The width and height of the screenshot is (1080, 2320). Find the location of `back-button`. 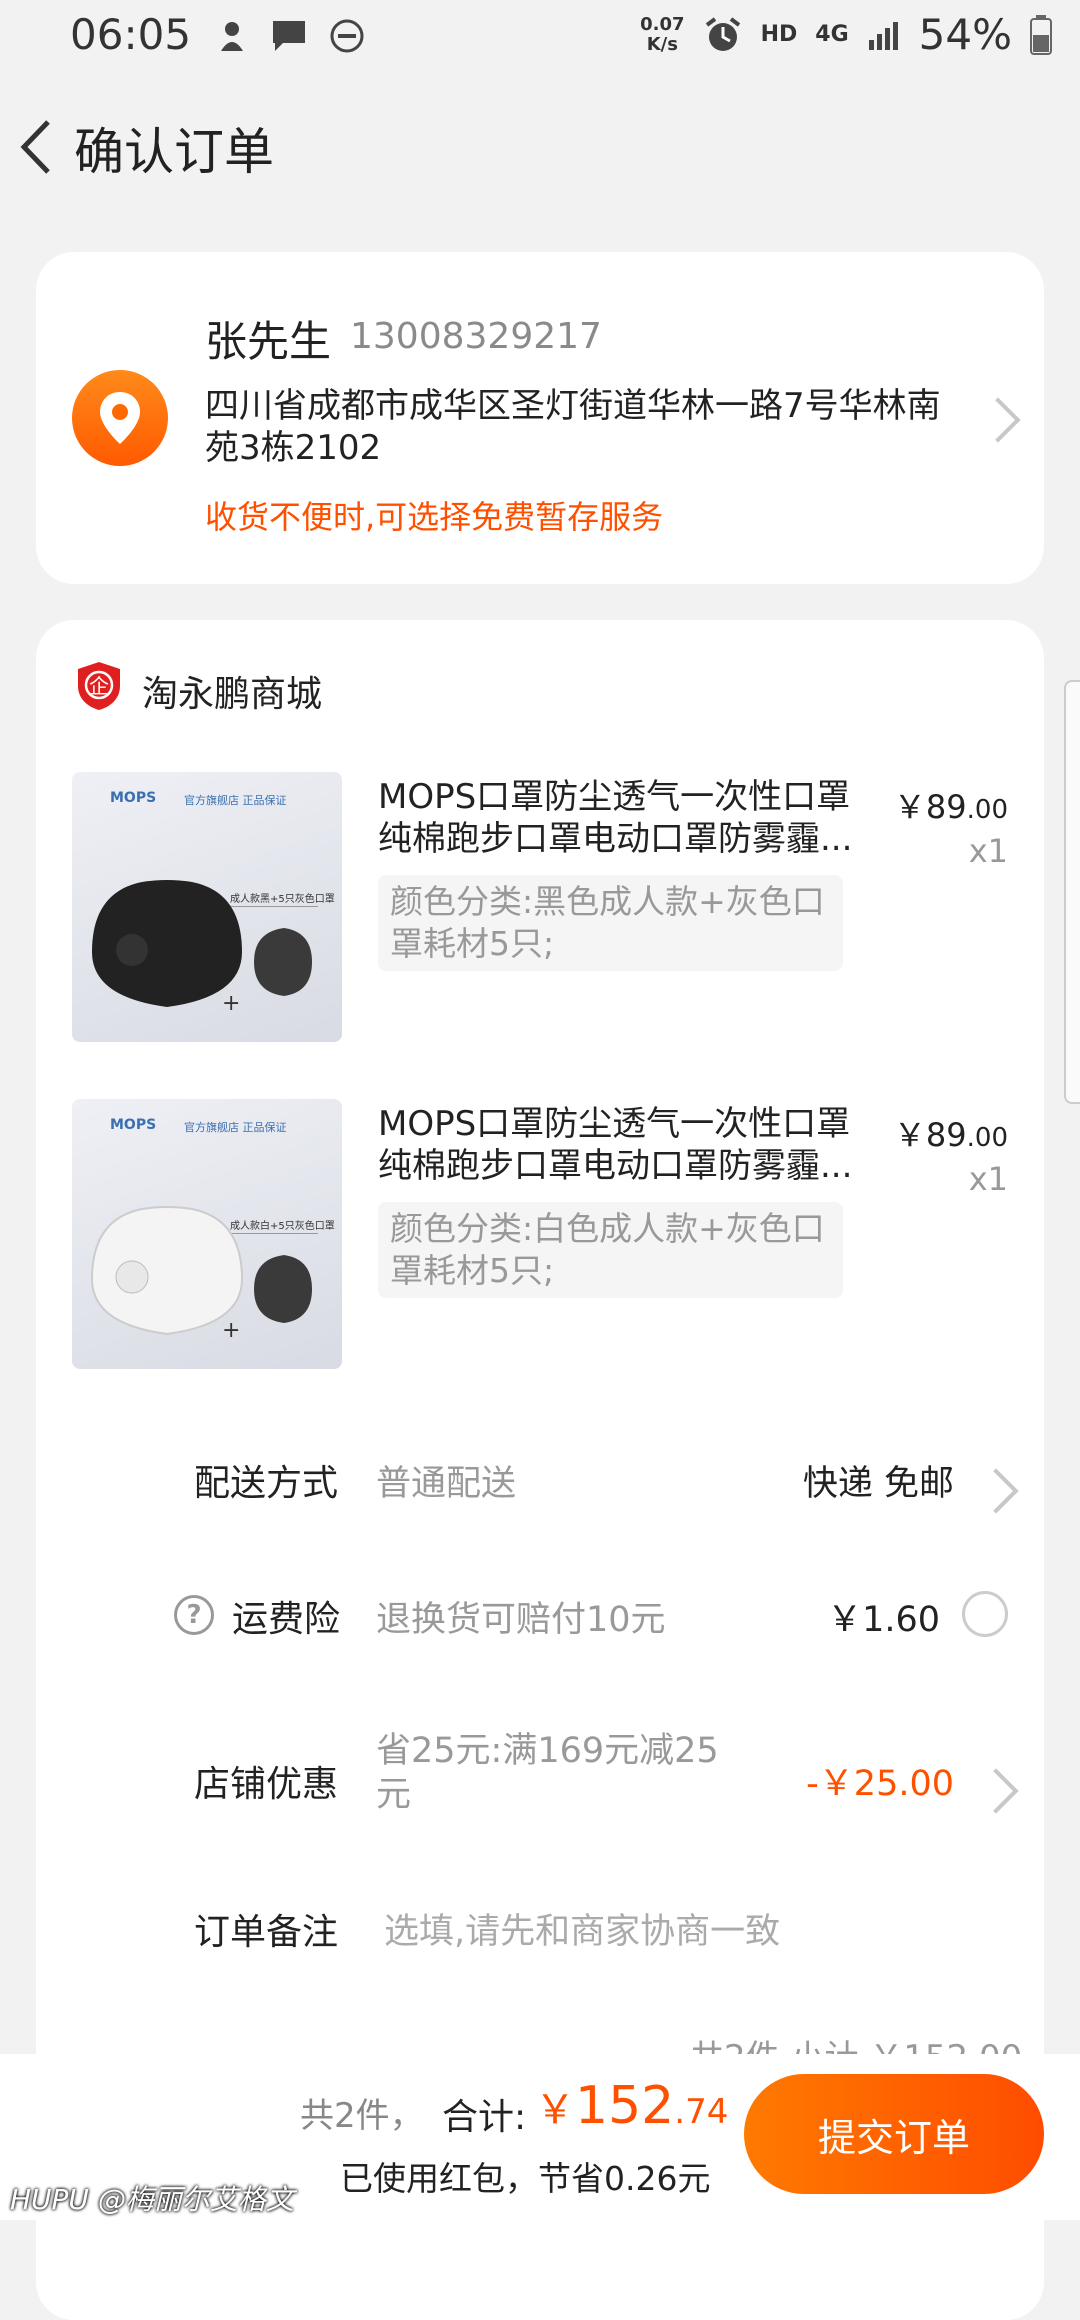

back-button is located at coordinates (37, 147).